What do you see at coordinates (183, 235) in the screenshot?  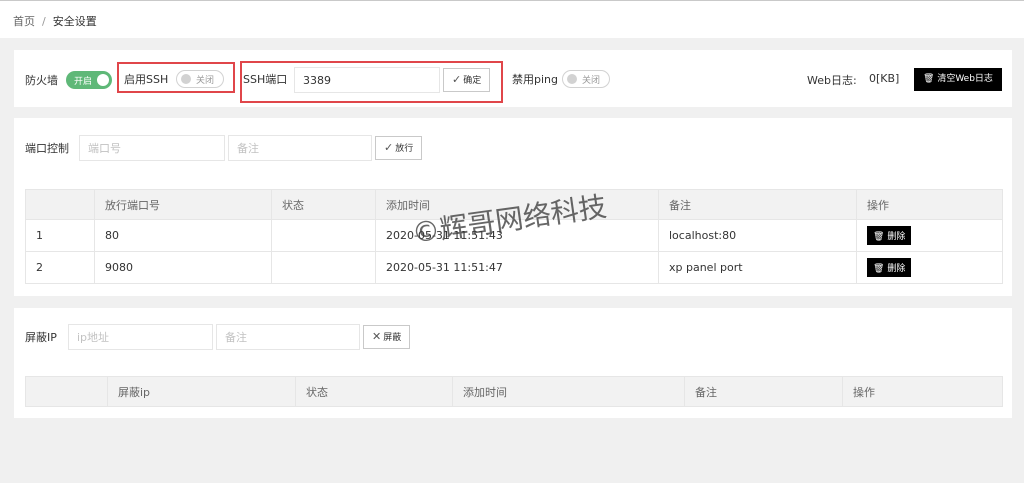 I see `row-port: 80` at bounding box center [183, 235].